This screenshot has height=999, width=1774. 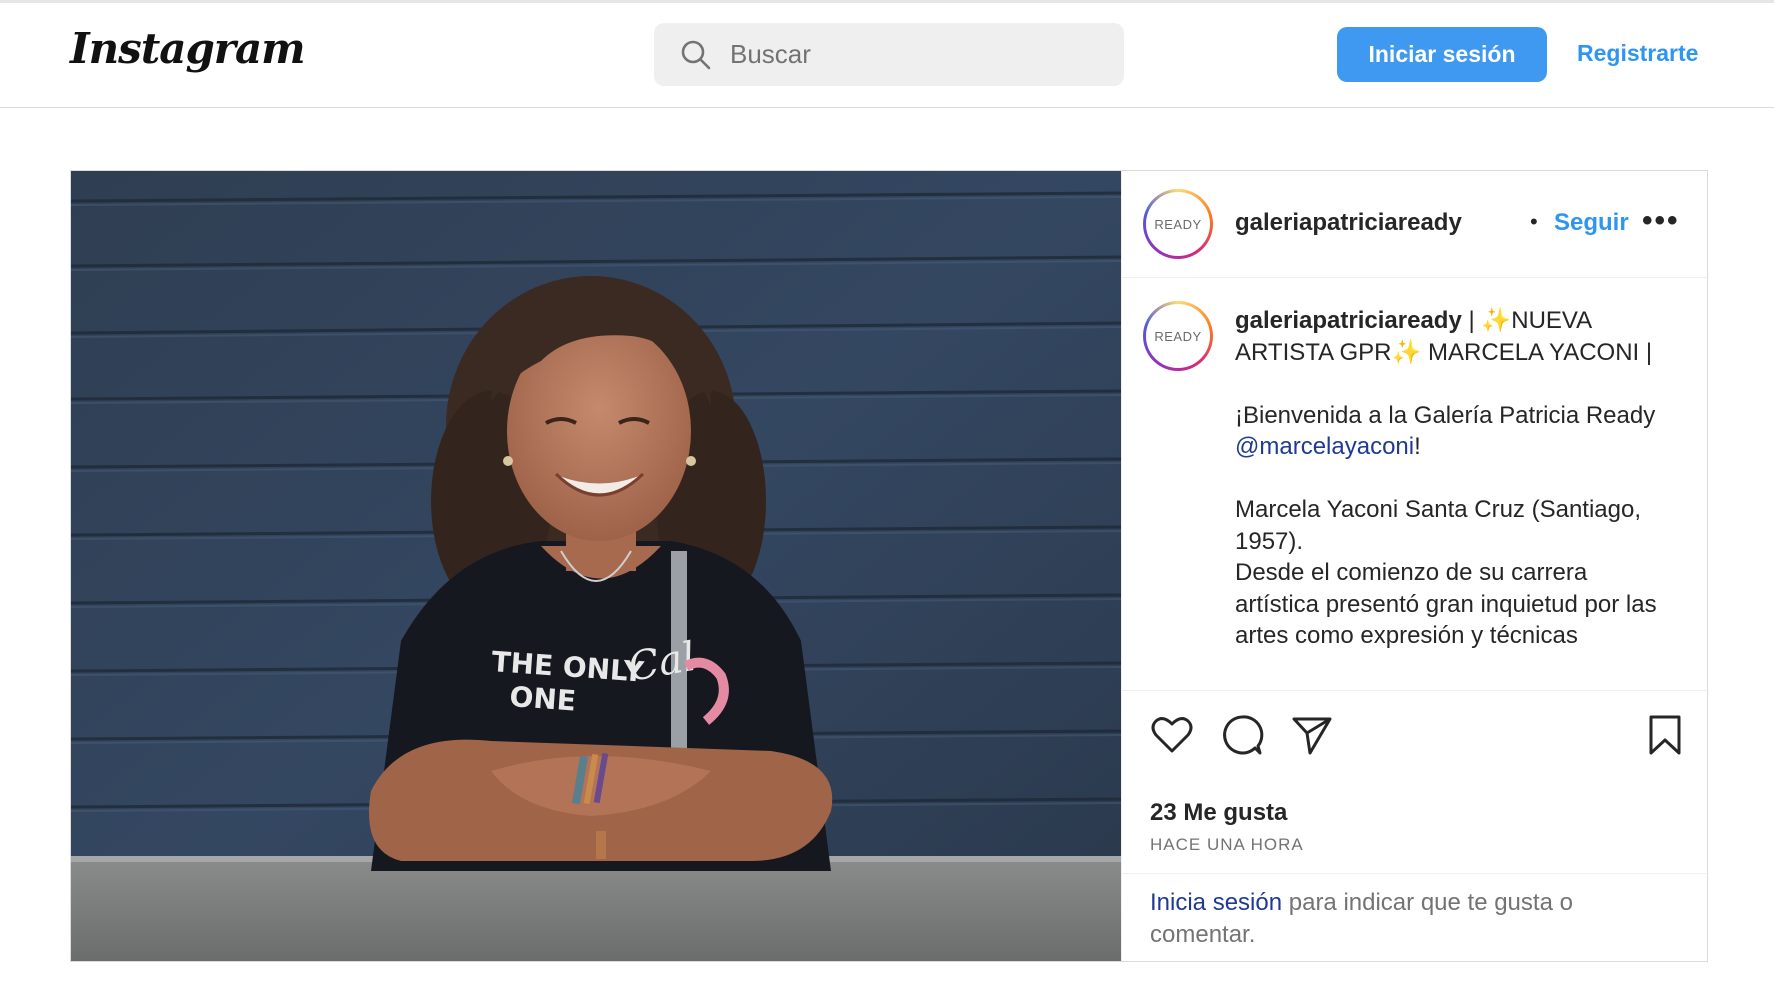 What do you see at coordinates (1348, 223) in the screenshot?
I see `account-username: galeriapatriciaready` at bounding box center [1348, 223].